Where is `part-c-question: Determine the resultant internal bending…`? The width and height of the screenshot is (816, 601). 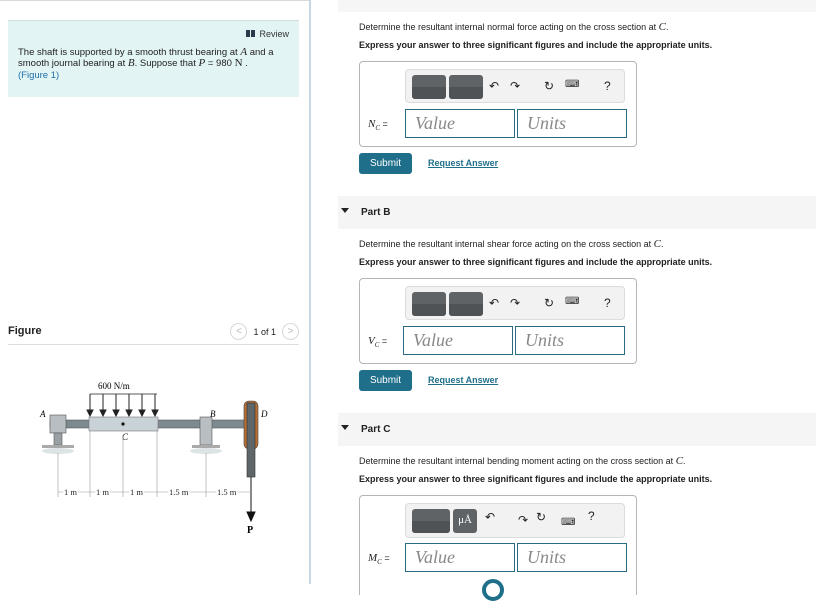
part-c-question: Determine the resultant internal bending… is located at coordinates (522, 461).